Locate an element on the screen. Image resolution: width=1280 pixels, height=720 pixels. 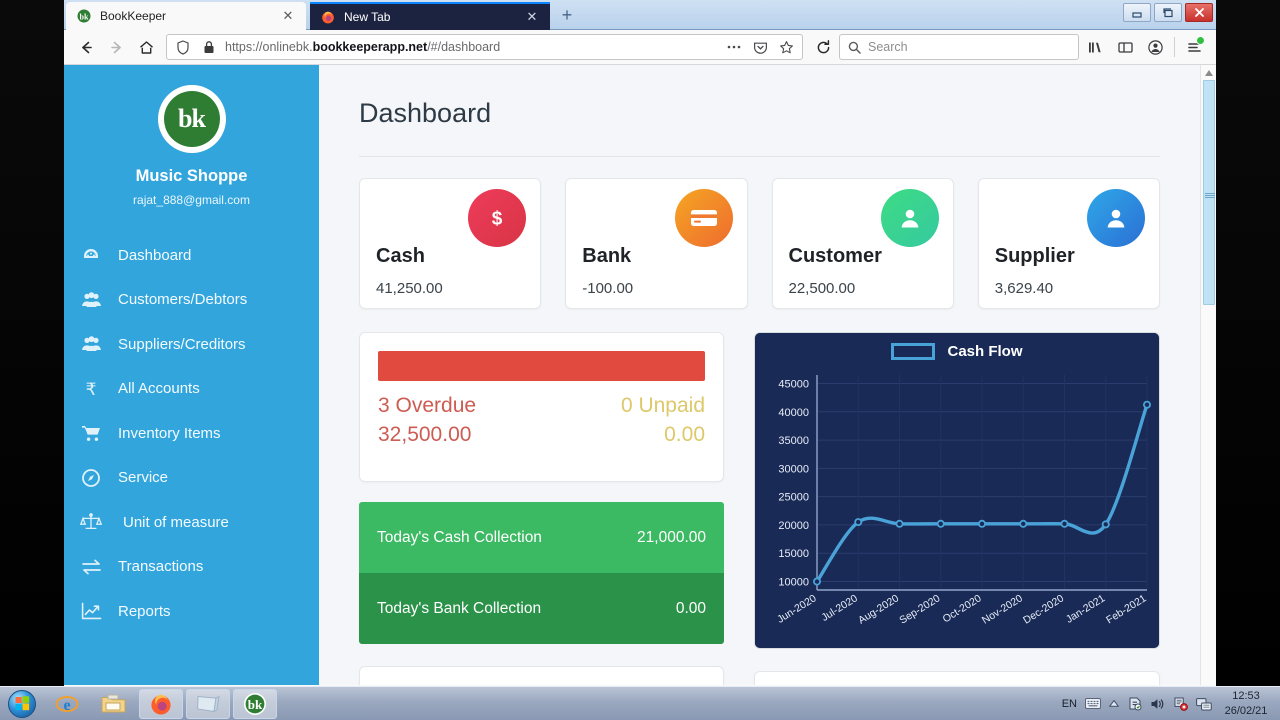
sidebar-item-all-accounts: ₹ All Accounts is located at coordinates (191, 389).